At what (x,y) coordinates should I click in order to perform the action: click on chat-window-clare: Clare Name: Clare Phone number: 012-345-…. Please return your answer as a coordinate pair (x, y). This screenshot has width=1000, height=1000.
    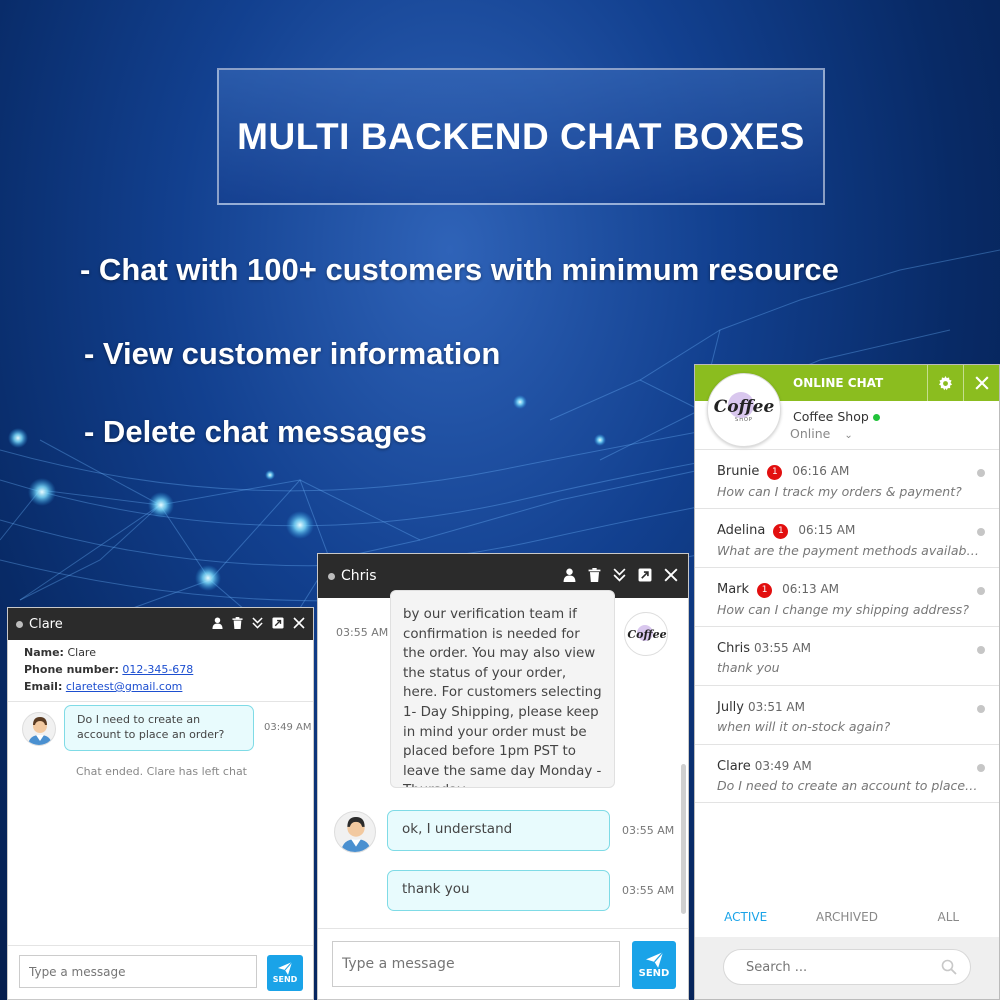
    Looking at the image, I should click on (160, 803).